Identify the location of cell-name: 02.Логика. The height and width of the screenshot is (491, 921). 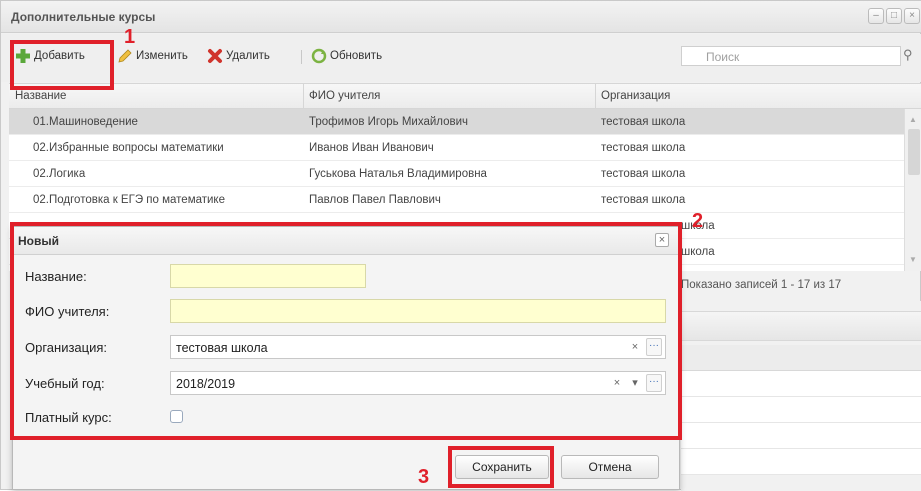
(59, 174).